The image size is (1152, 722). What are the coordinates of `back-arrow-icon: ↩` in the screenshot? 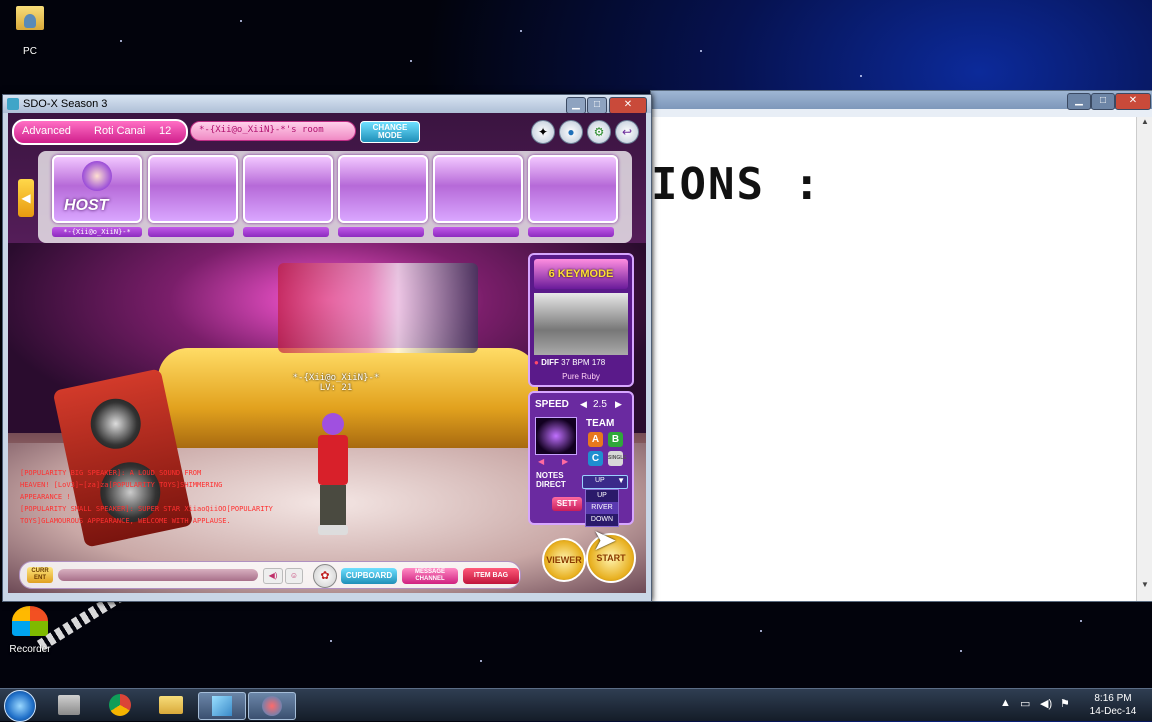 It's located at (627, 132).